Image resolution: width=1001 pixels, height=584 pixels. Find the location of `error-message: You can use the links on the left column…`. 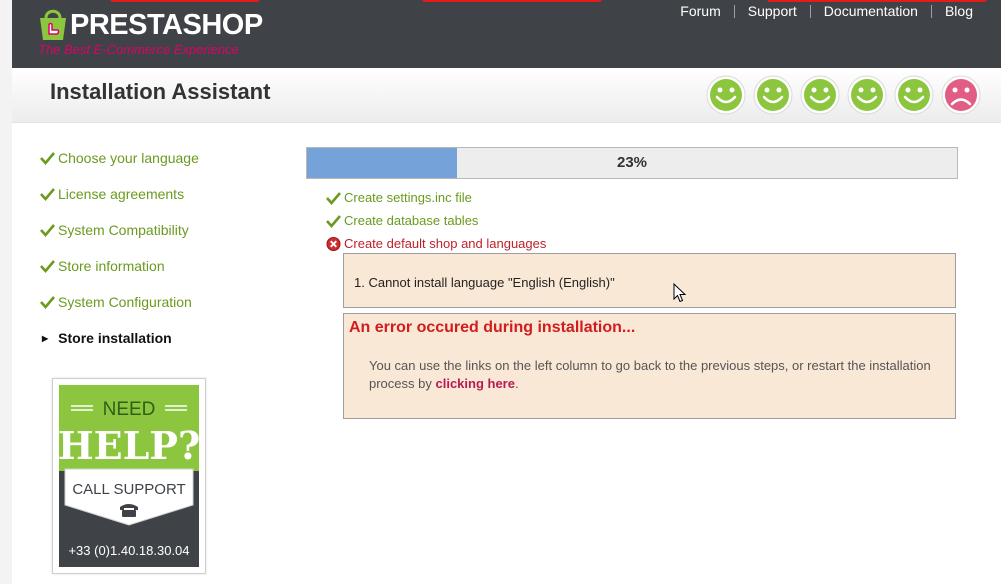

error-message: You can use the links on the left column… is located at coordinates (654, 375).